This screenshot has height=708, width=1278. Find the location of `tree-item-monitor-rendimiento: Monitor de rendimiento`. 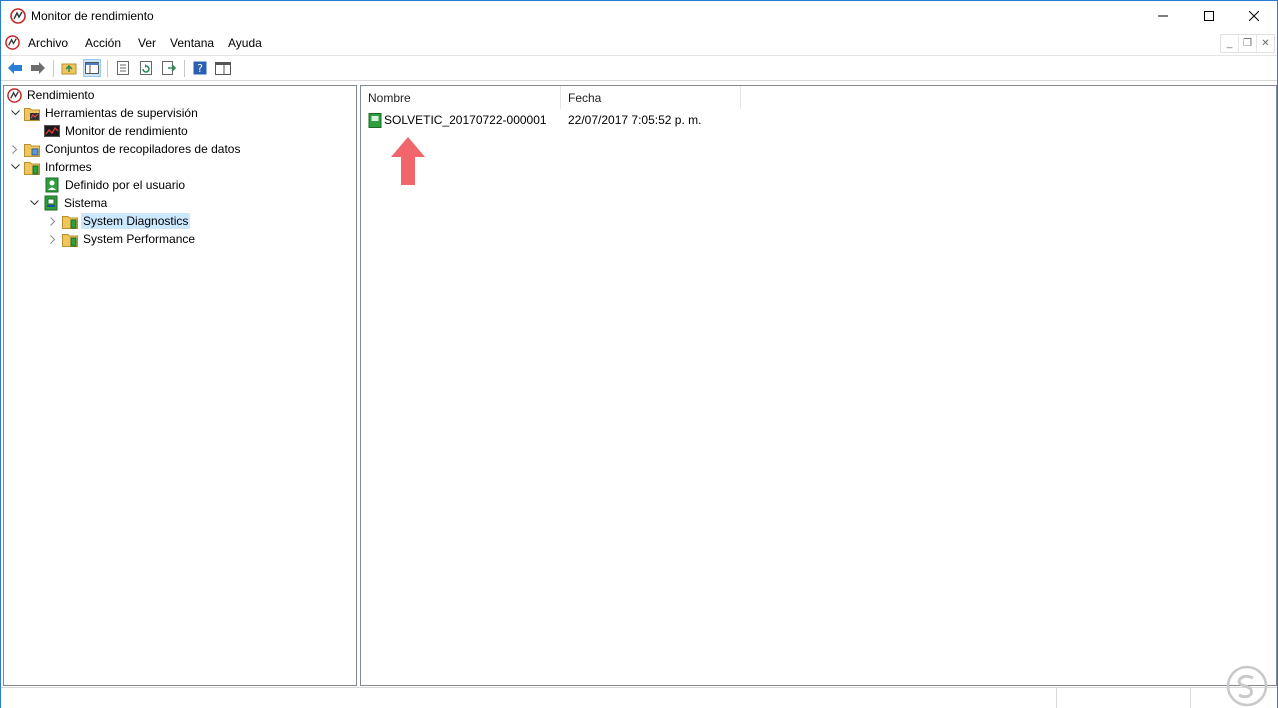

tree-item-monitor-rendimiento: Monitor de rendimiento is located at coordinates (117, 131).